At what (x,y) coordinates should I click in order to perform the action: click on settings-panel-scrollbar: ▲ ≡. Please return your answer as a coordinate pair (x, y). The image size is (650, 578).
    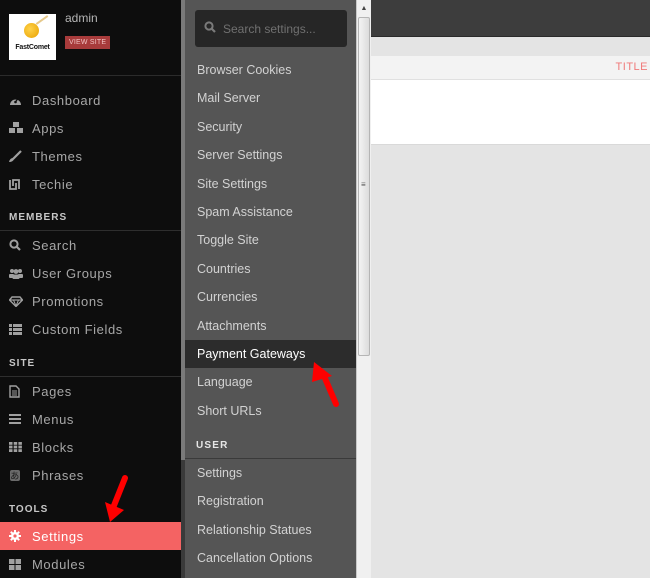
    Looking at the image, I should click on (363, 289).